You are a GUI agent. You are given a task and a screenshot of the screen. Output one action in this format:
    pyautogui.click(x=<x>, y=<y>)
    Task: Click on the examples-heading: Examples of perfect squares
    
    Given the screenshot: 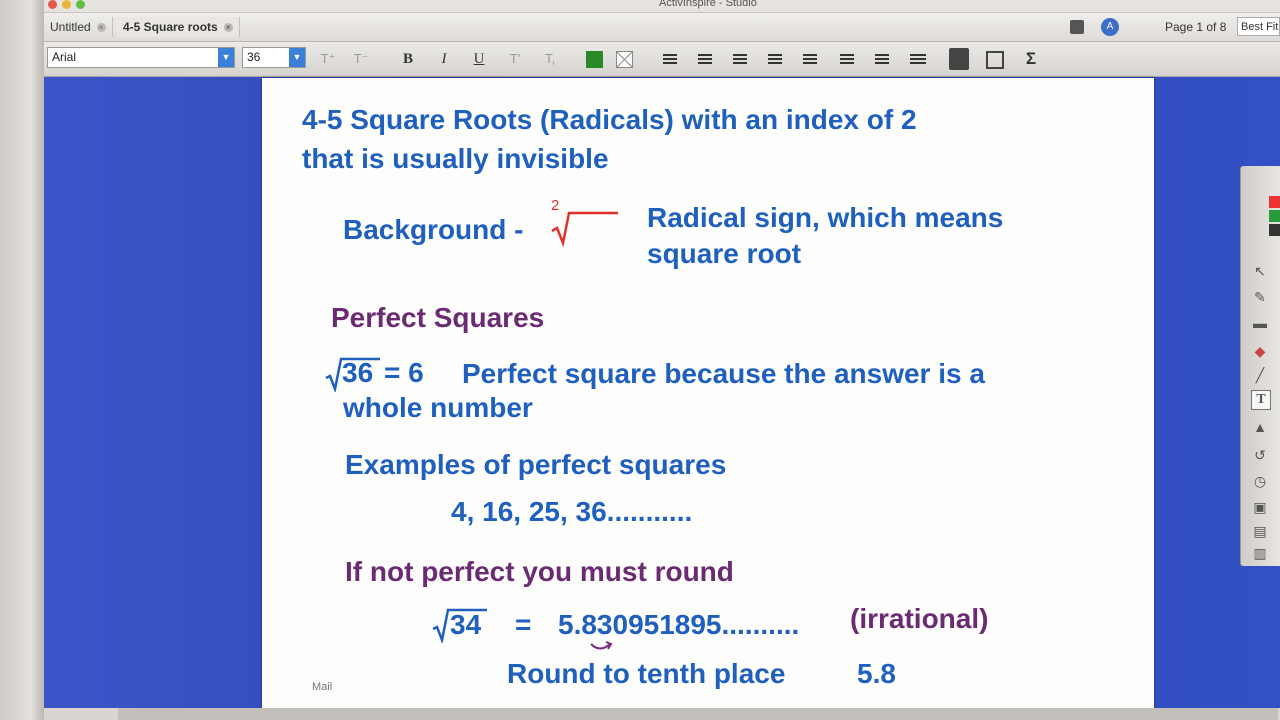 What is the action you would take?
    pyautogui.click(x=536, y=464)
    